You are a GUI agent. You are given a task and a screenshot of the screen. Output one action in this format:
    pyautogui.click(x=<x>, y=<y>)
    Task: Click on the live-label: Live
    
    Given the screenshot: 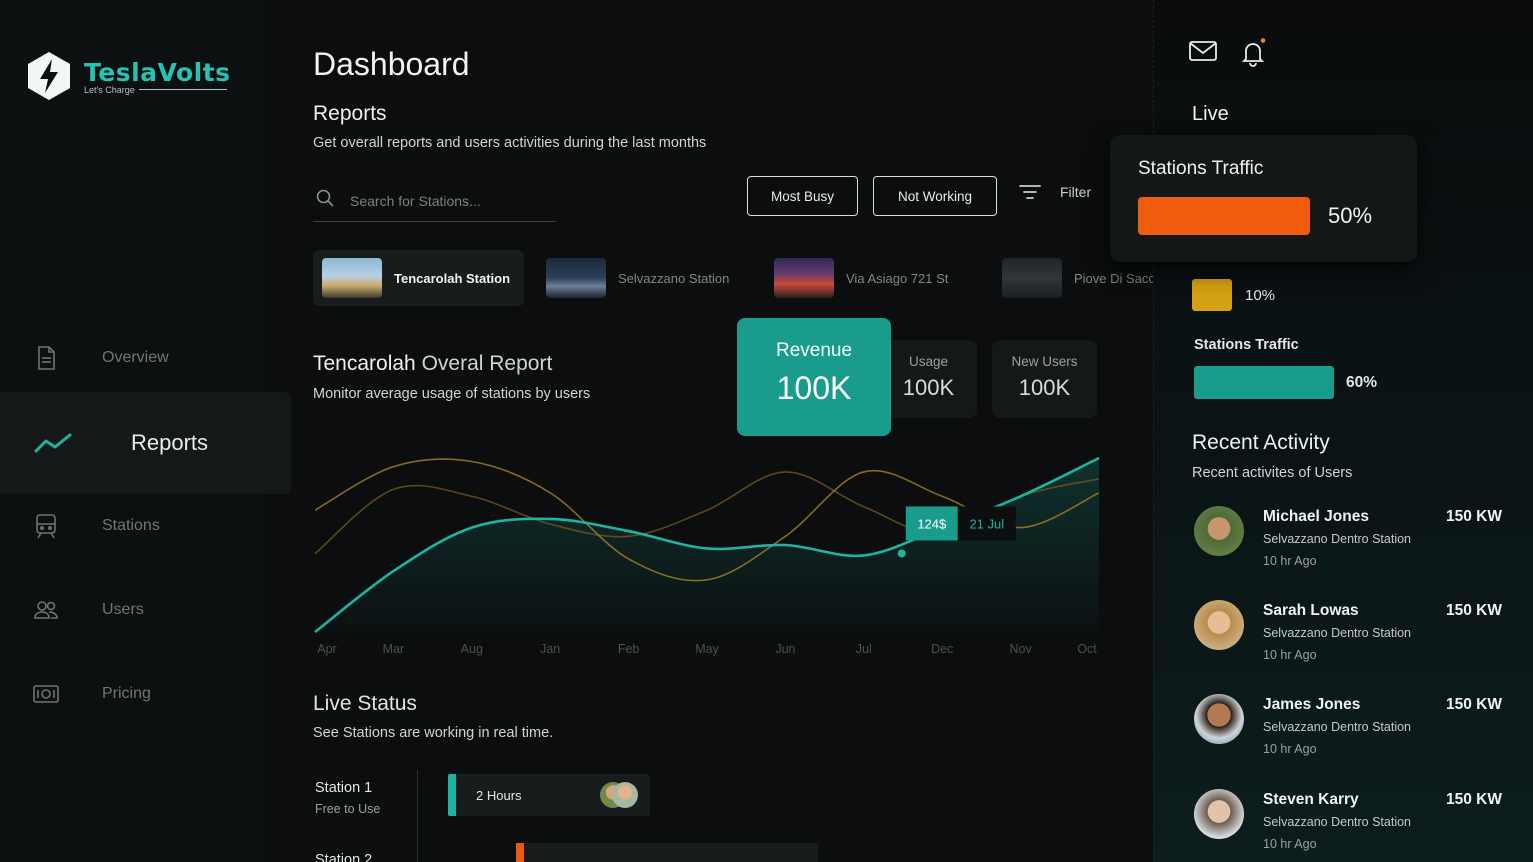 What is the action you would take?
    pyautogui.click(x=1210, y=114)
    